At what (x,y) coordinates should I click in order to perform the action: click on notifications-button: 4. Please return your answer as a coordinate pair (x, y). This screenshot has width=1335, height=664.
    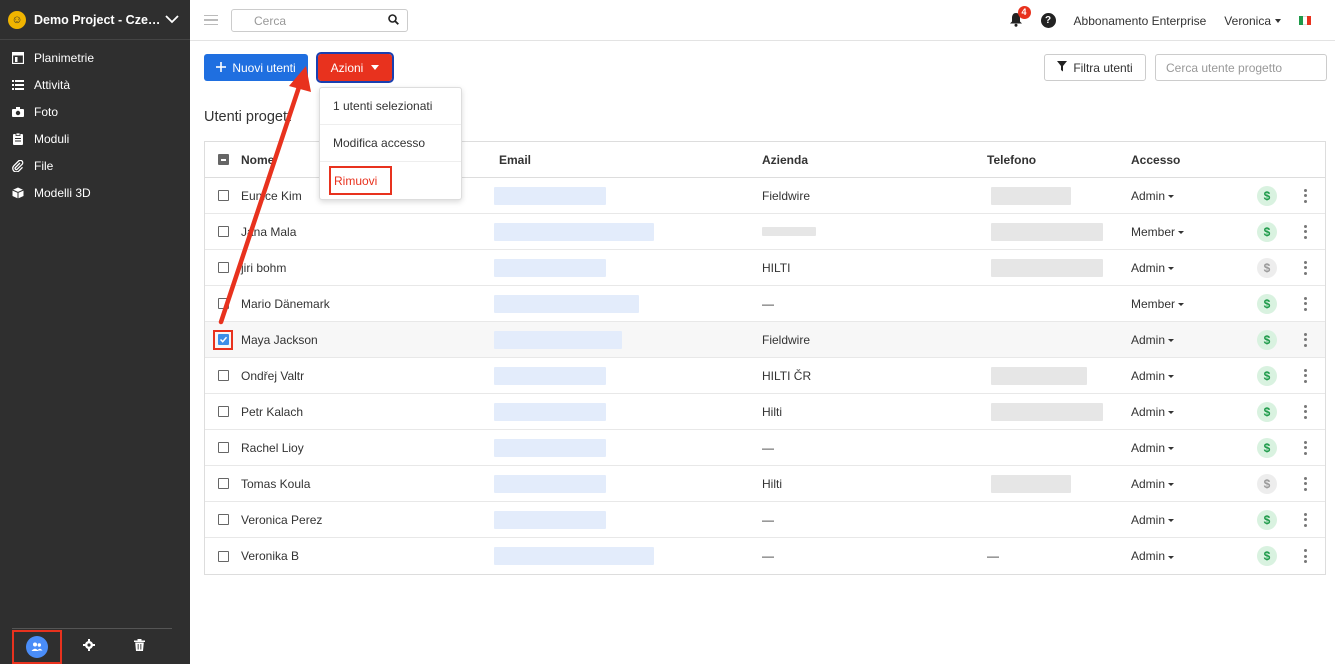
    Looking at the image, I should click on (1018, 18).